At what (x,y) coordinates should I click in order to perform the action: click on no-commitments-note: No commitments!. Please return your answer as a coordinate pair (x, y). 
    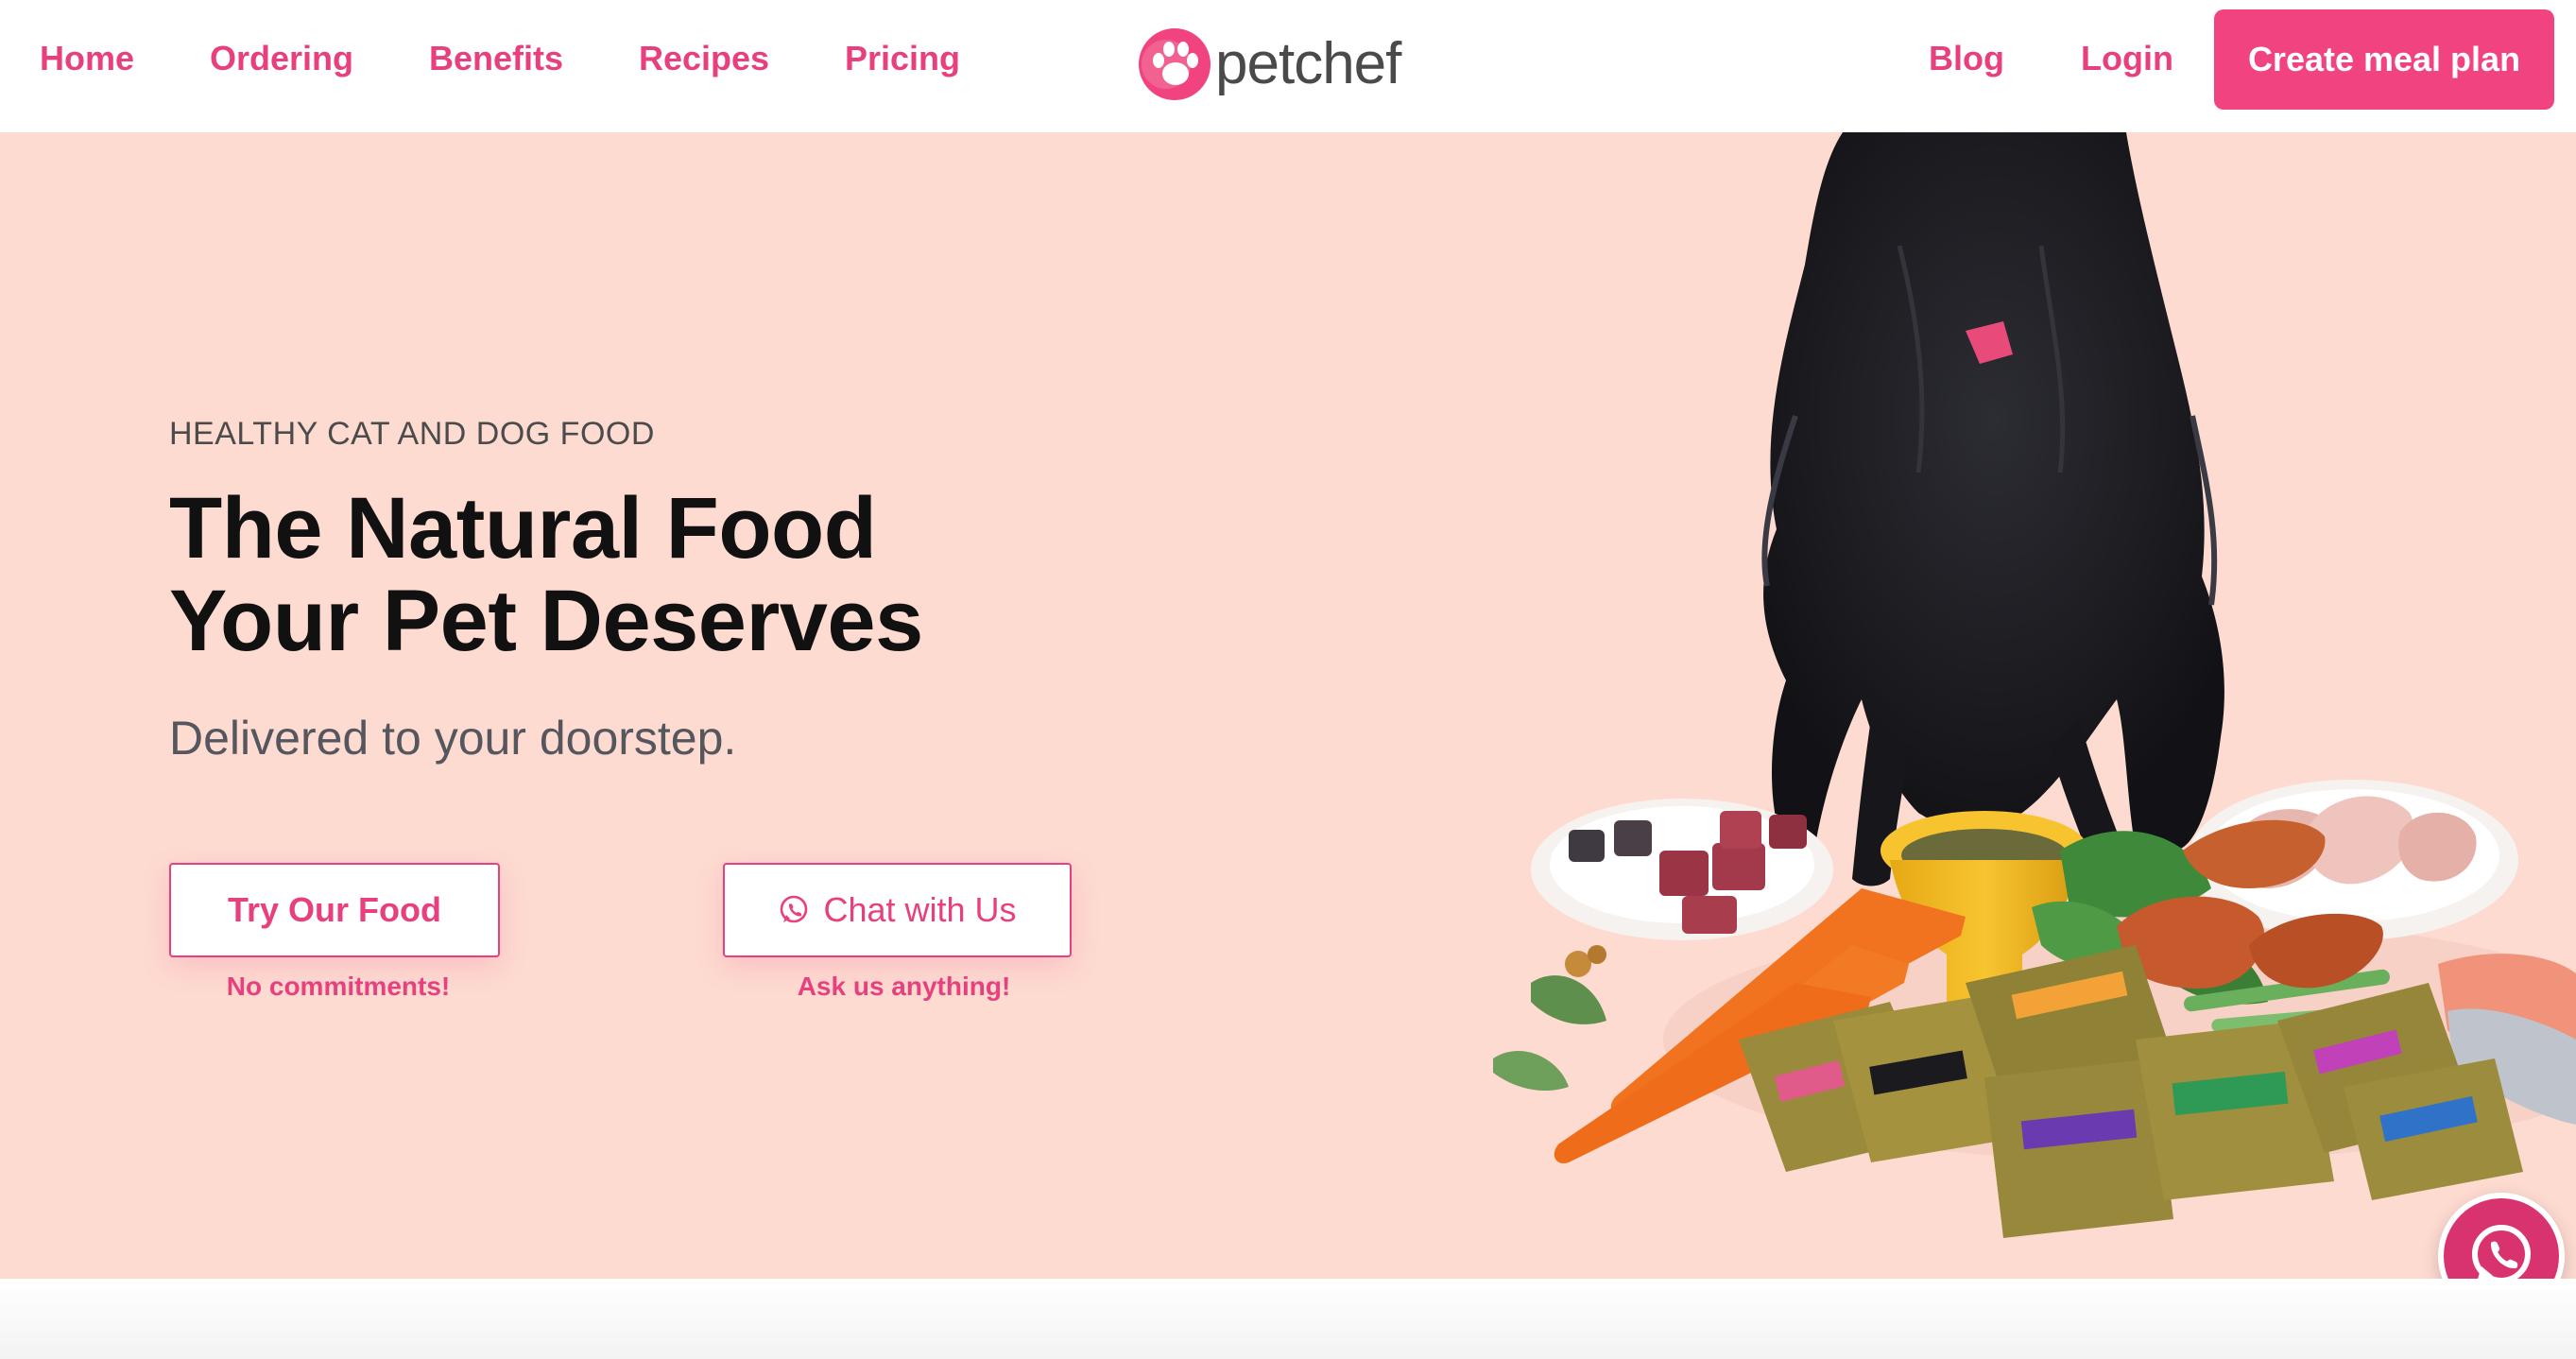
    Looking at the image, I should click on (338, 986).